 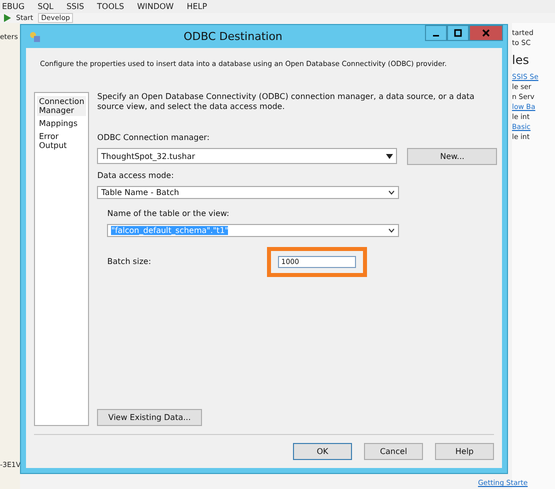 I want to click on minimize-button, so click(x=436, y=33).